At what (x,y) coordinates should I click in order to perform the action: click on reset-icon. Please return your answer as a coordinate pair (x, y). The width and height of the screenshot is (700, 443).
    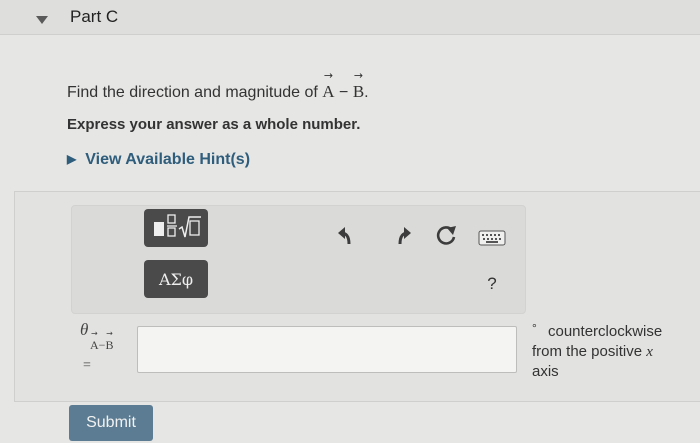
    Looking at the image, I should click on (446, 236).